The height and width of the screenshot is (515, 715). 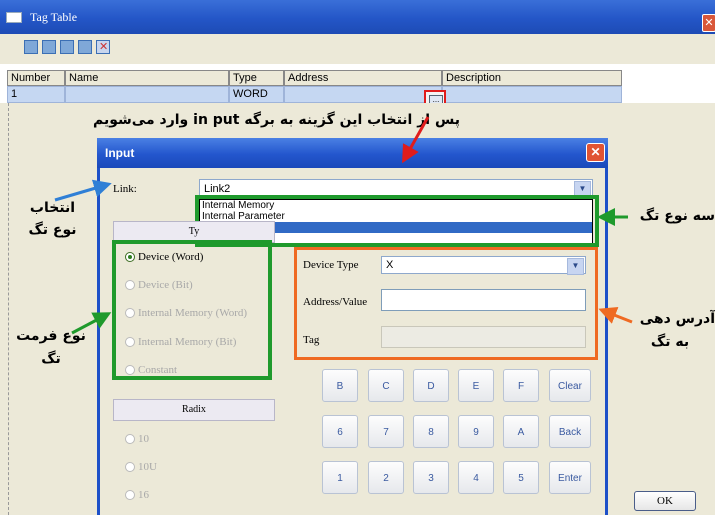 What do you see at coordinates (615, 315) in the screenshot?
I see `arrow-orange` at bounding box center [615, 315].